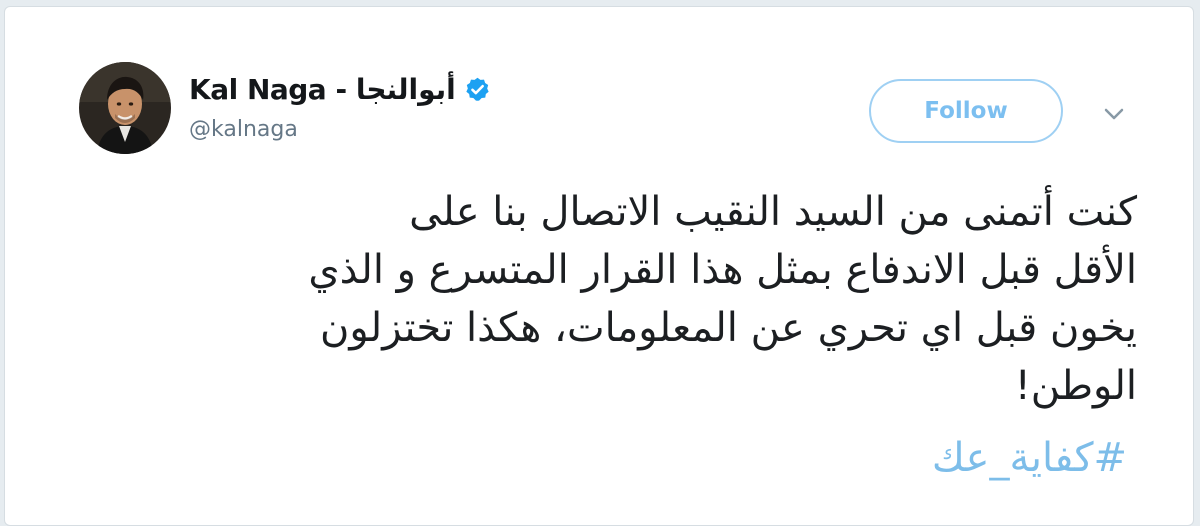  I want to click on chevron-down-icon, so click(1114, 114).